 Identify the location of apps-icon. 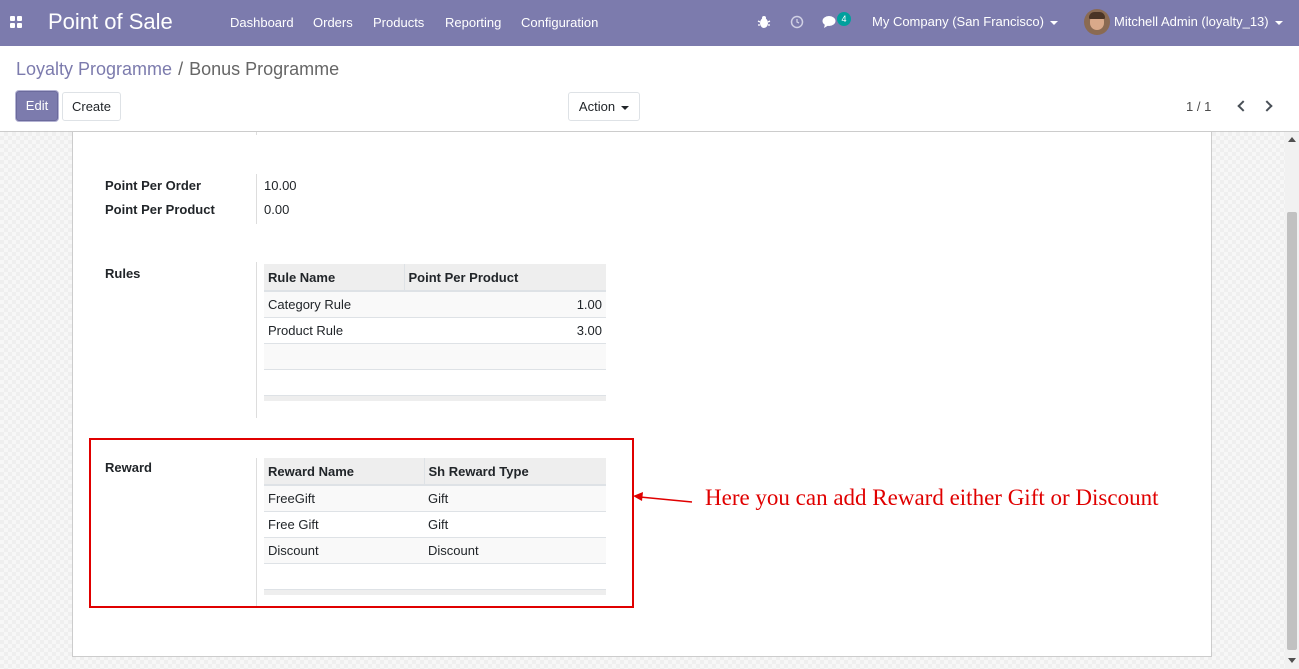
(16, 22).